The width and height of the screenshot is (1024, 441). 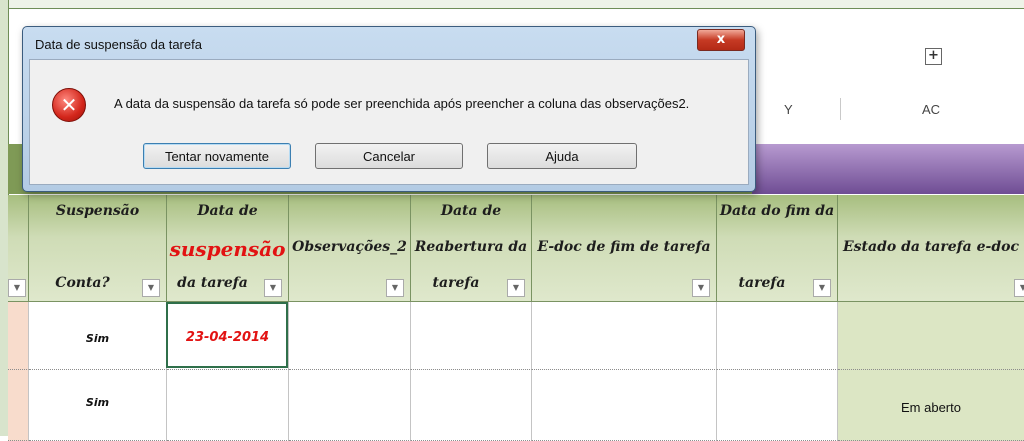 I want to click on header-data-reabertura: Data de Reabertura da tarefa ▼, so click(x=471, y=248).